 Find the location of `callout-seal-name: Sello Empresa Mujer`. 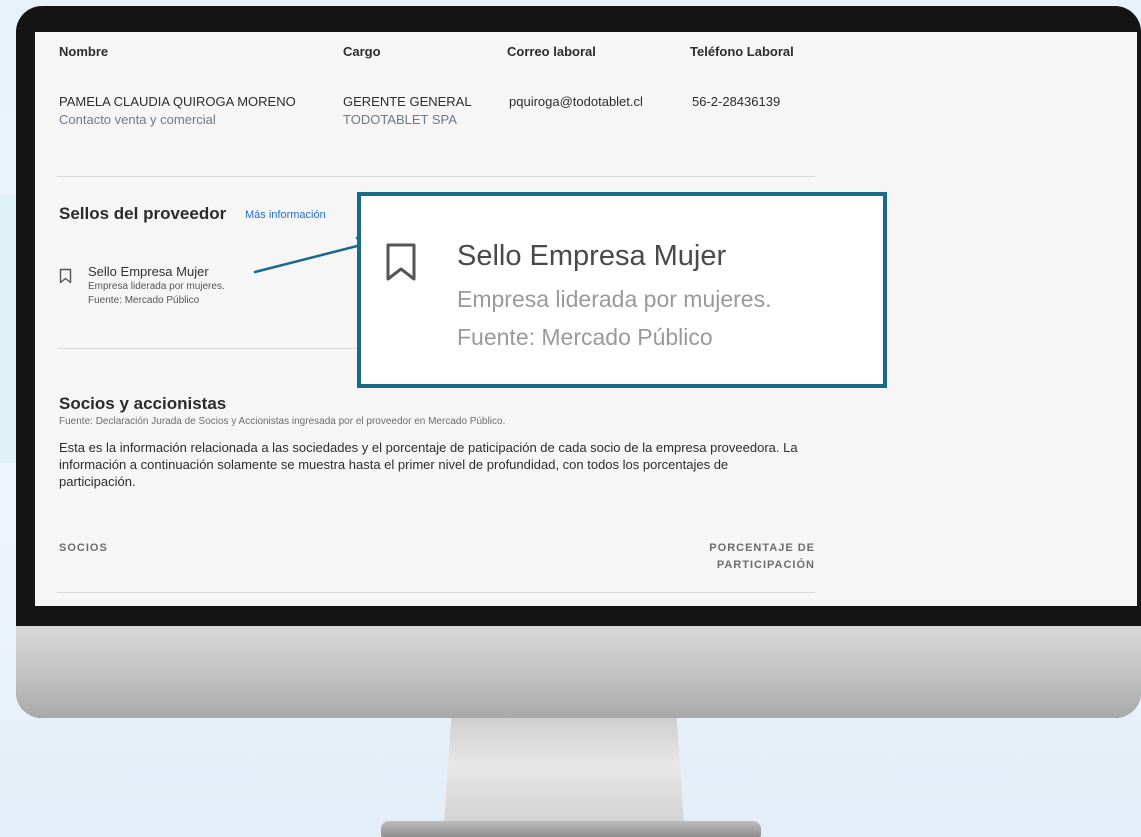

callout-seal-name: Sello Empresa Mujer is located at coordinates (592, 256).